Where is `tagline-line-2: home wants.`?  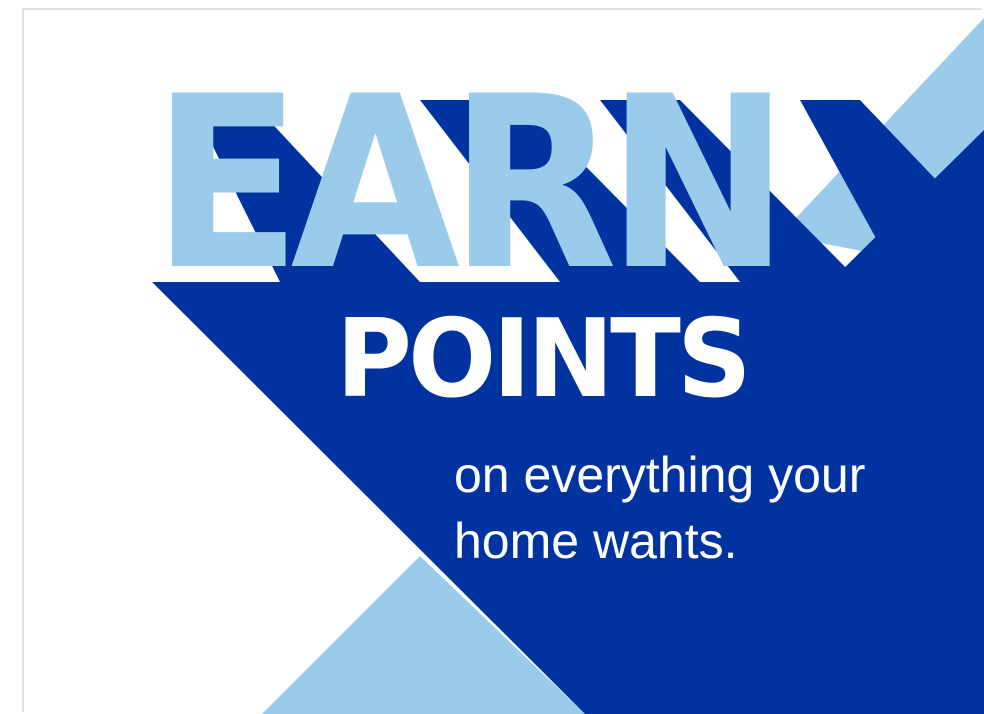
tagline-line-2: home wants. is located at coordinates (596, 541).